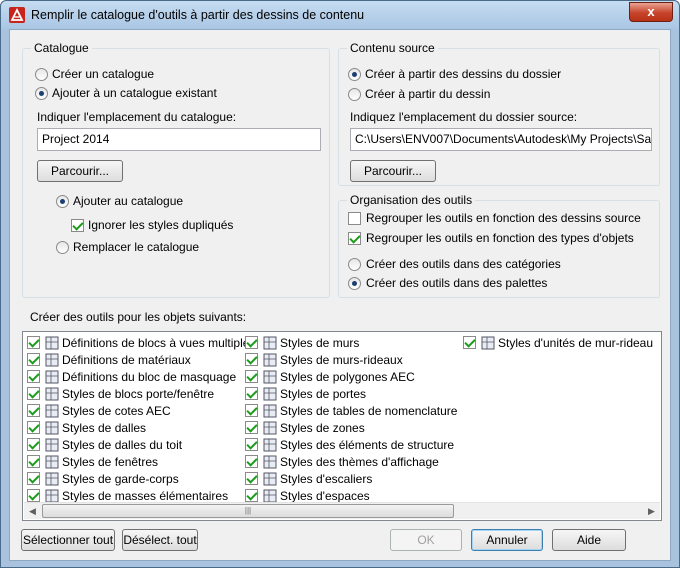  I want to click on list-item-label: Styles de masses élémentaires, so click(145, 496).